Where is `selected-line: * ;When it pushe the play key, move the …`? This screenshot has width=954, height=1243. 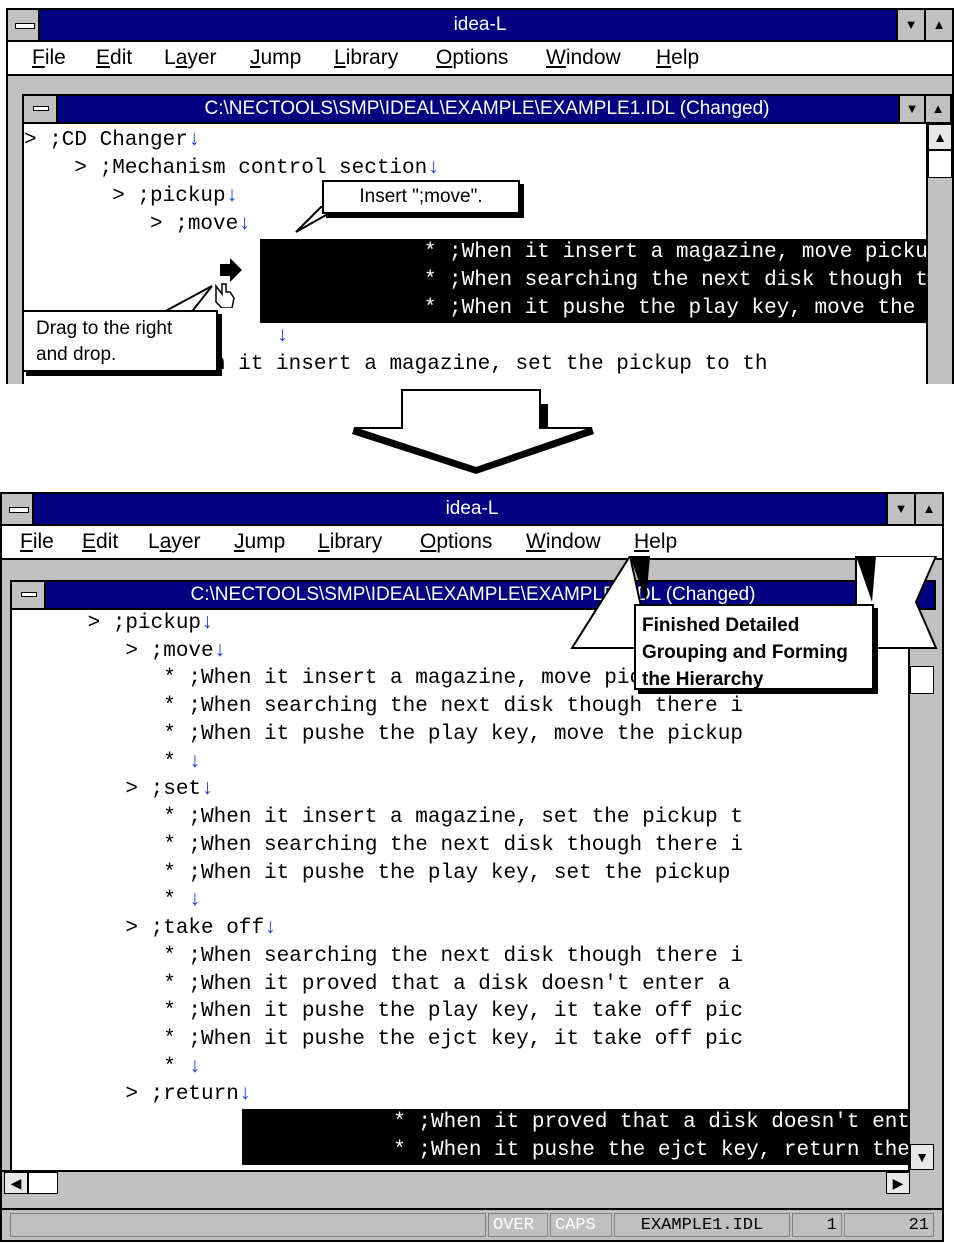
selected-line: * ;When it pushe the play key, move the … is located at coordinates (593, 309).